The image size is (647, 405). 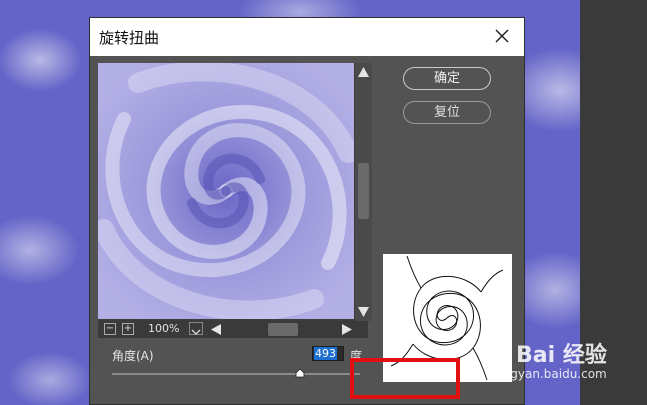 What do you see at coordinates (551, 374) in the screenshot?
I see `watermark-url: jingyan.baidu.com` at bounding box center [551, 374].